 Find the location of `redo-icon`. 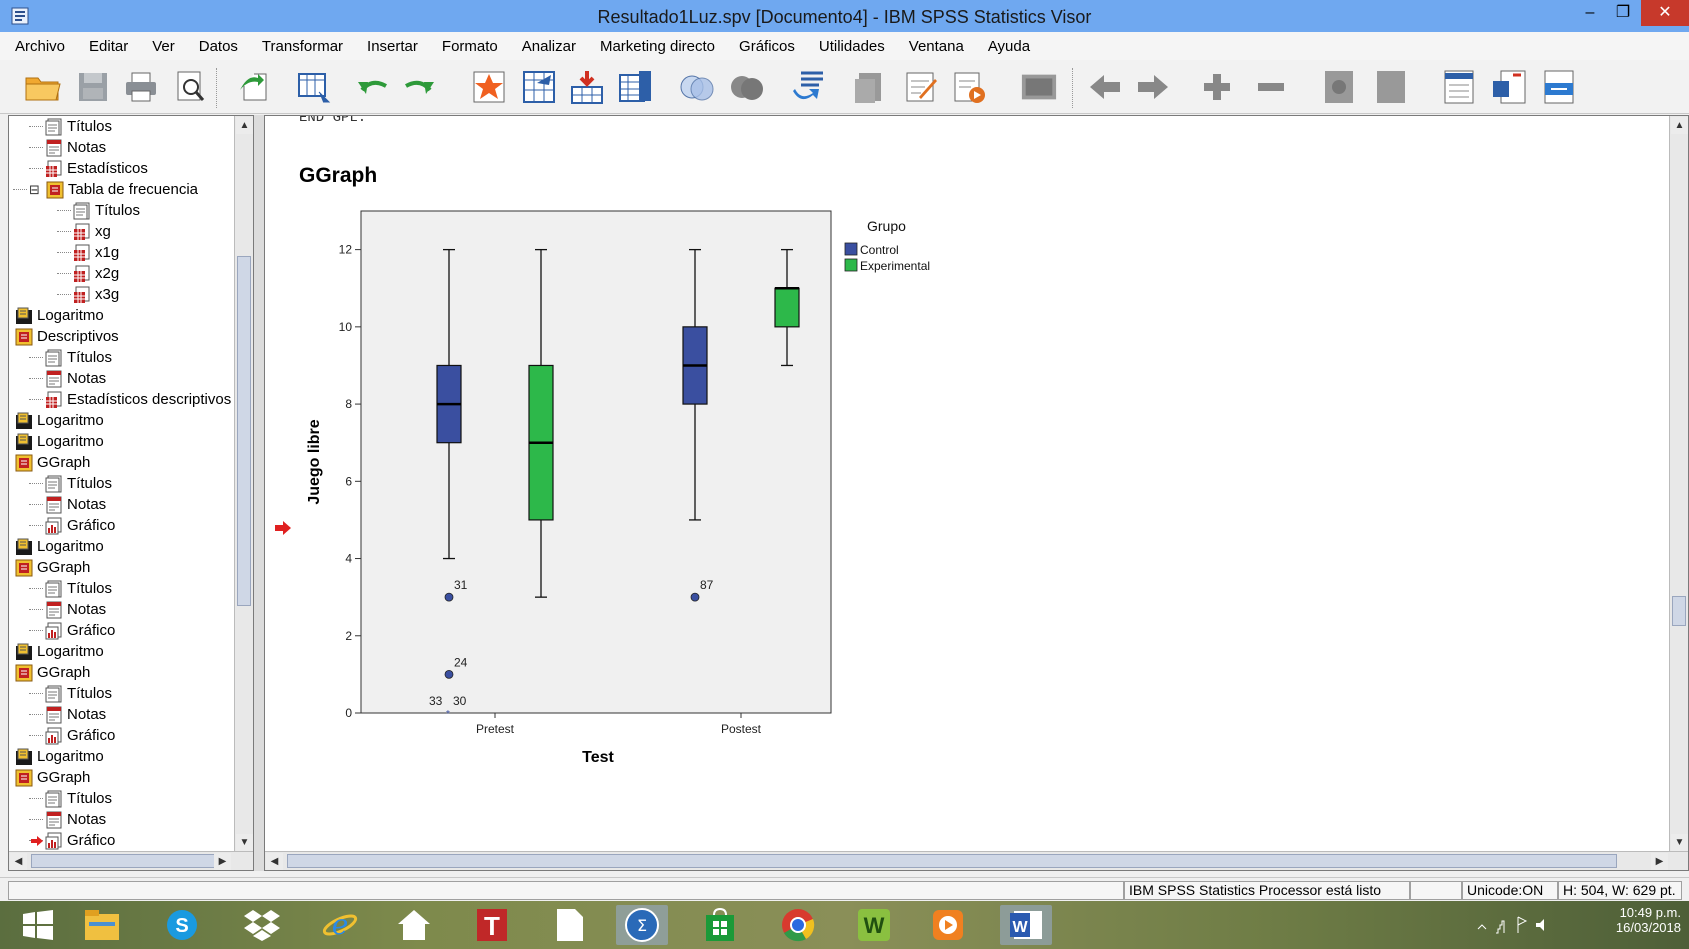

redo-icon is located at coordinates (419, 87).